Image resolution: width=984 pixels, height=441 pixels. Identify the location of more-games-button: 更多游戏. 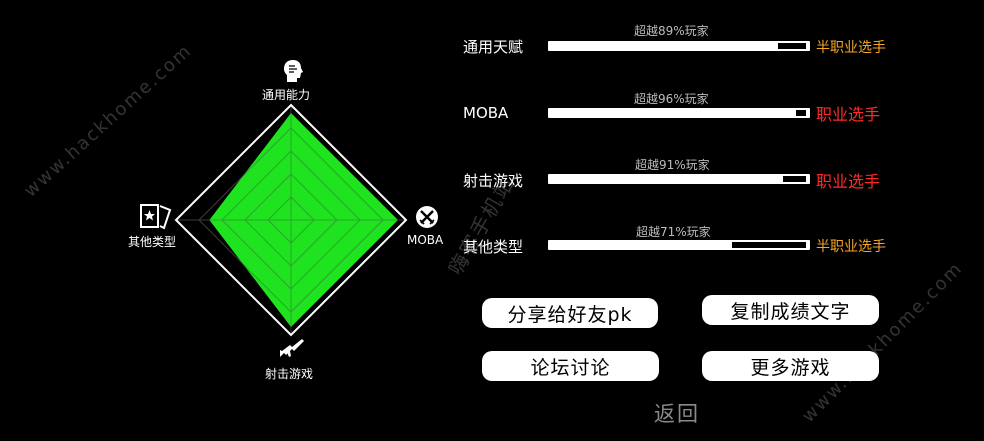
(790, 366).